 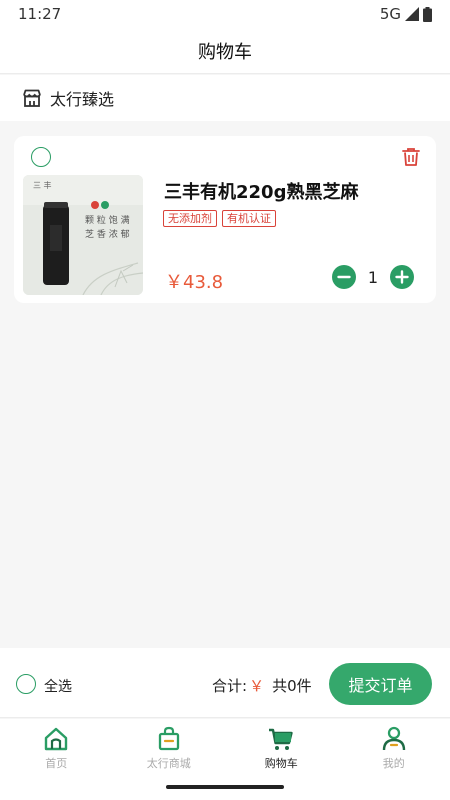 I want to click on tab-mall: 太行商城, so click(x=169, y=749).